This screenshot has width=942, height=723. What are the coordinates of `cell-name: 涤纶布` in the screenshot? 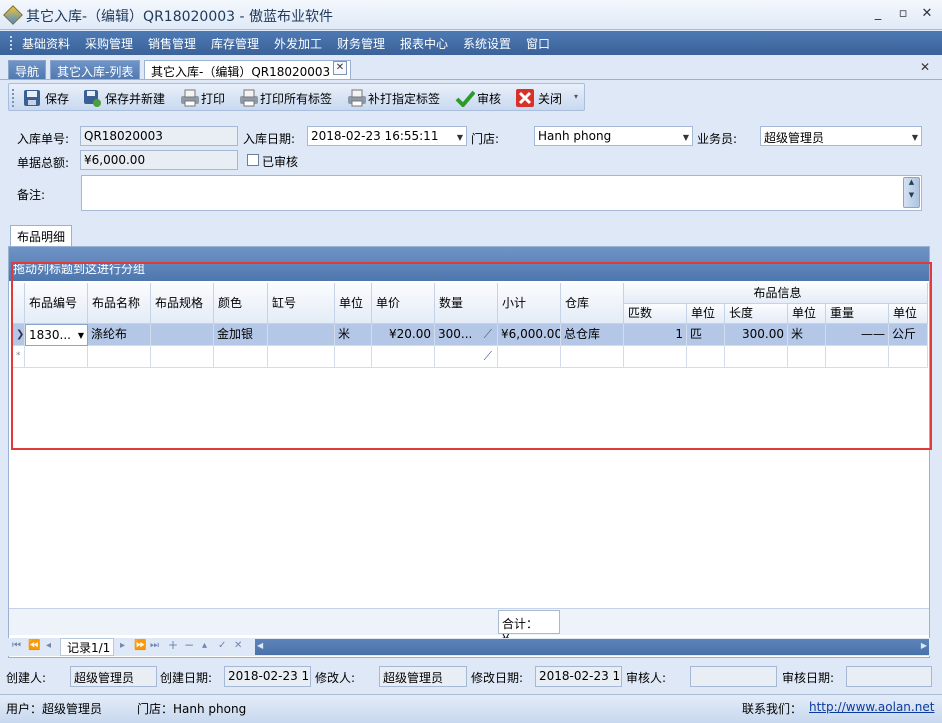 It's located at (119, 335).